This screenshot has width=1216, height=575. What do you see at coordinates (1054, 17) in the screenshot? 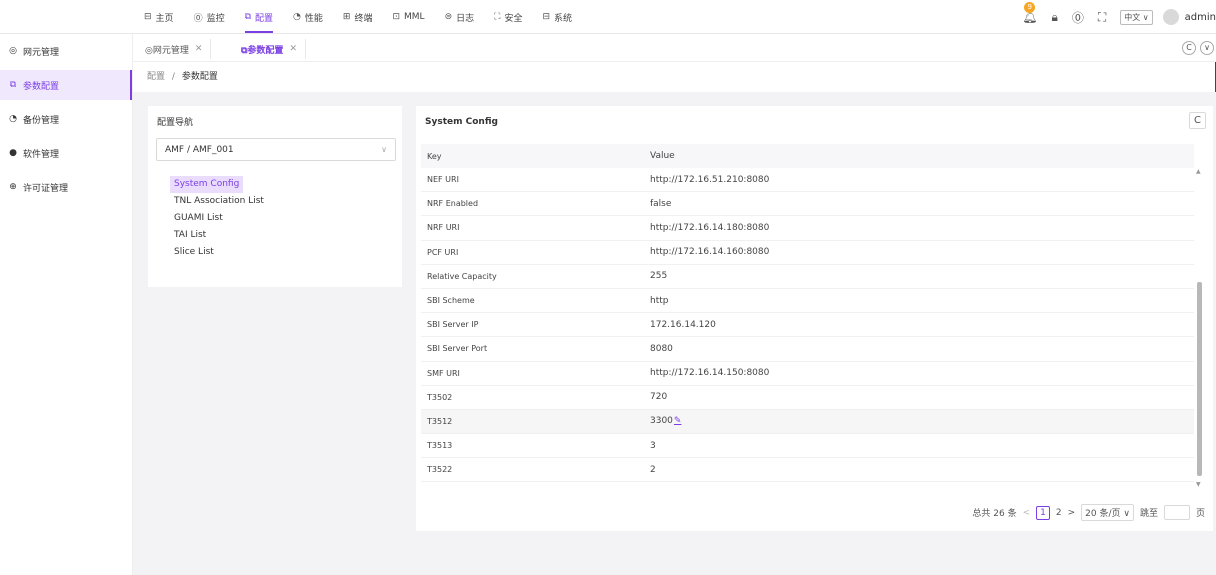
I see `lock-icon: 🔒︎` at bounding box center [1054, 17].